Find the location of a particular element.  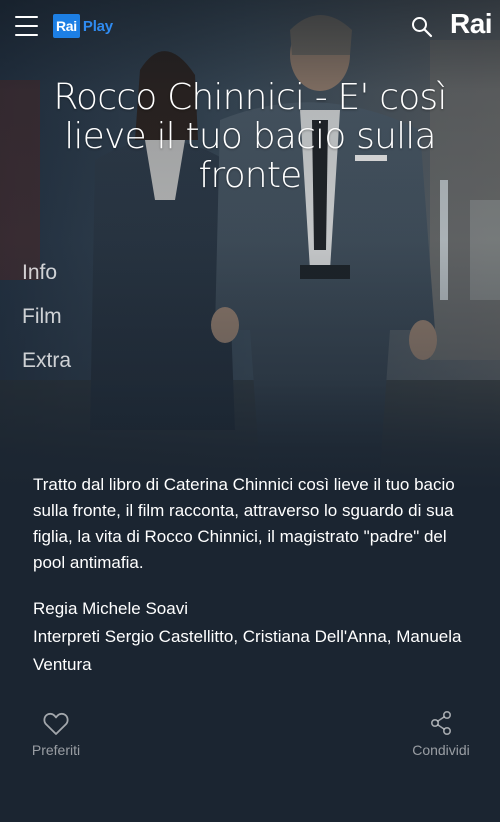

director-credit: Regia Michele Soavi is located at coordinates (110, 608).